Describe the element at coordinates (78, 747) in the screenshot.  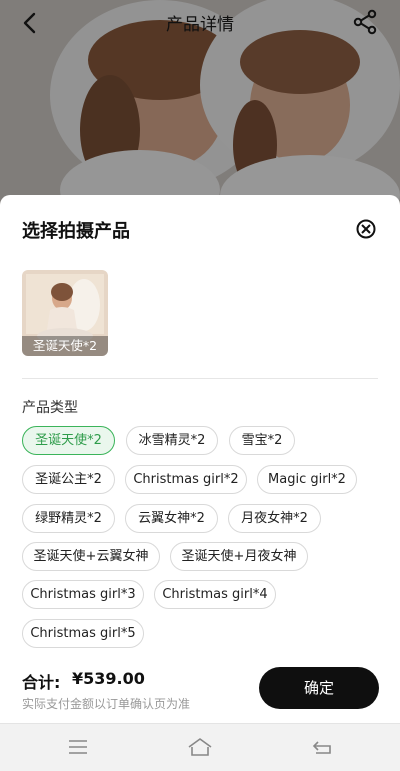
I see `menu-icon` at that location.